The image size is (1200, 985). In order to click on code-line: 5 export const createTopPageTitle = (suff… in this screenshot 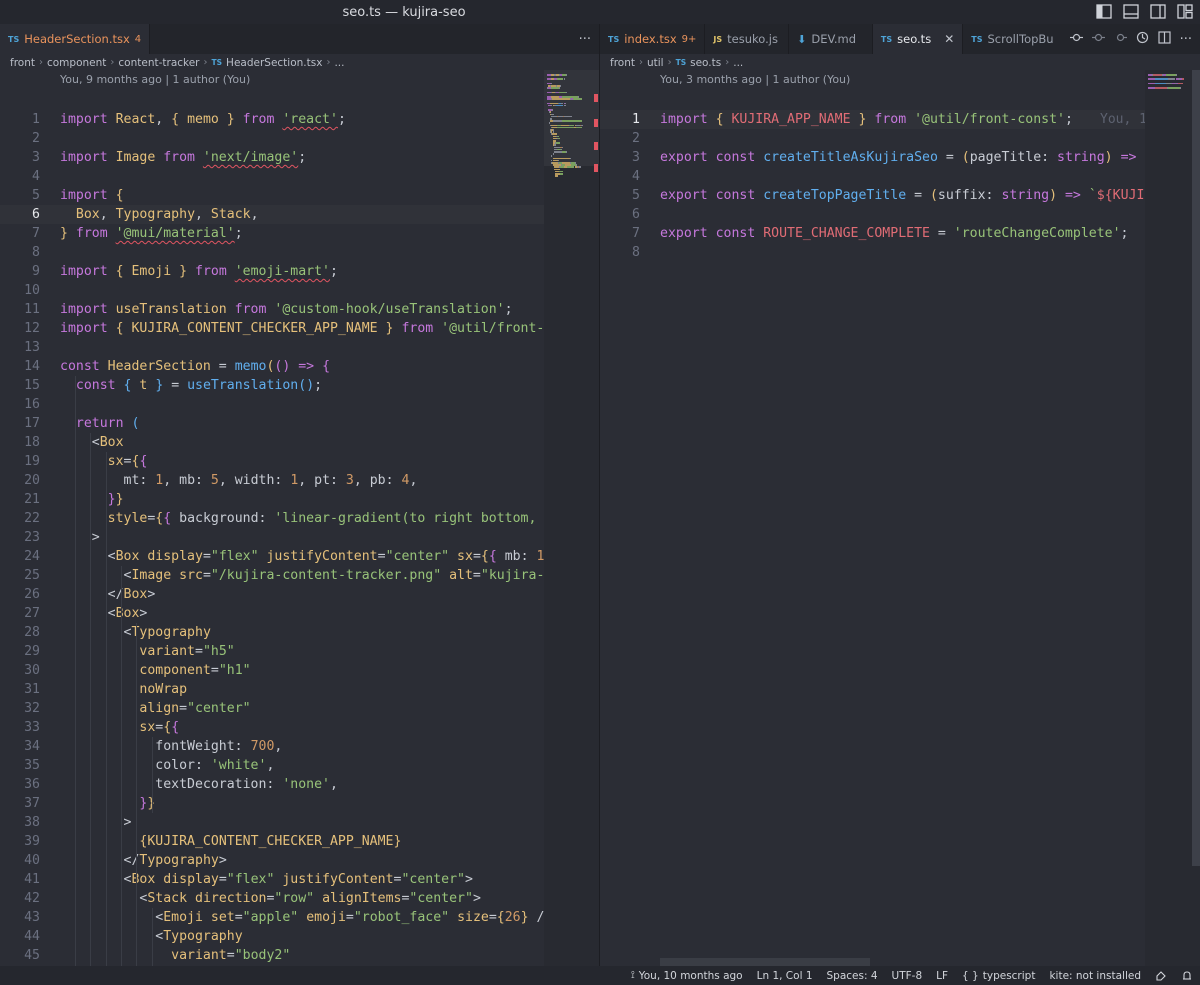, I will do `click(884, 195)`.